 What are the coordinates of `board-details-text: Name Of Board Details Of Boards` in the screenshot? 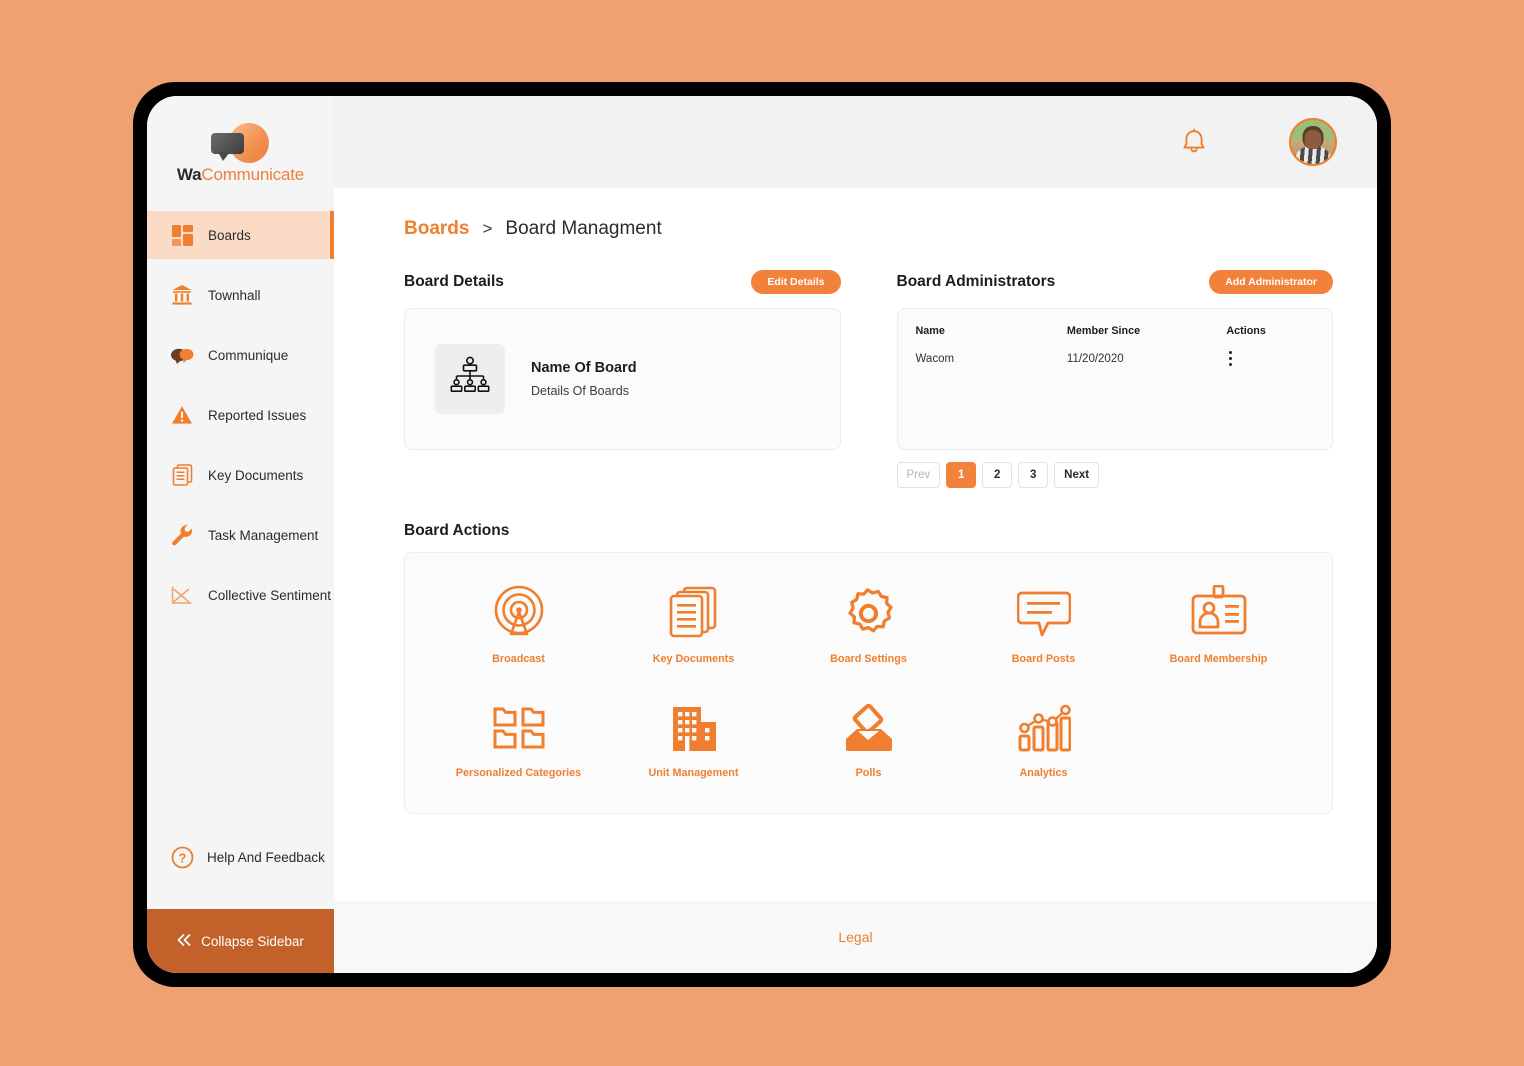 It's located at (584, 379).